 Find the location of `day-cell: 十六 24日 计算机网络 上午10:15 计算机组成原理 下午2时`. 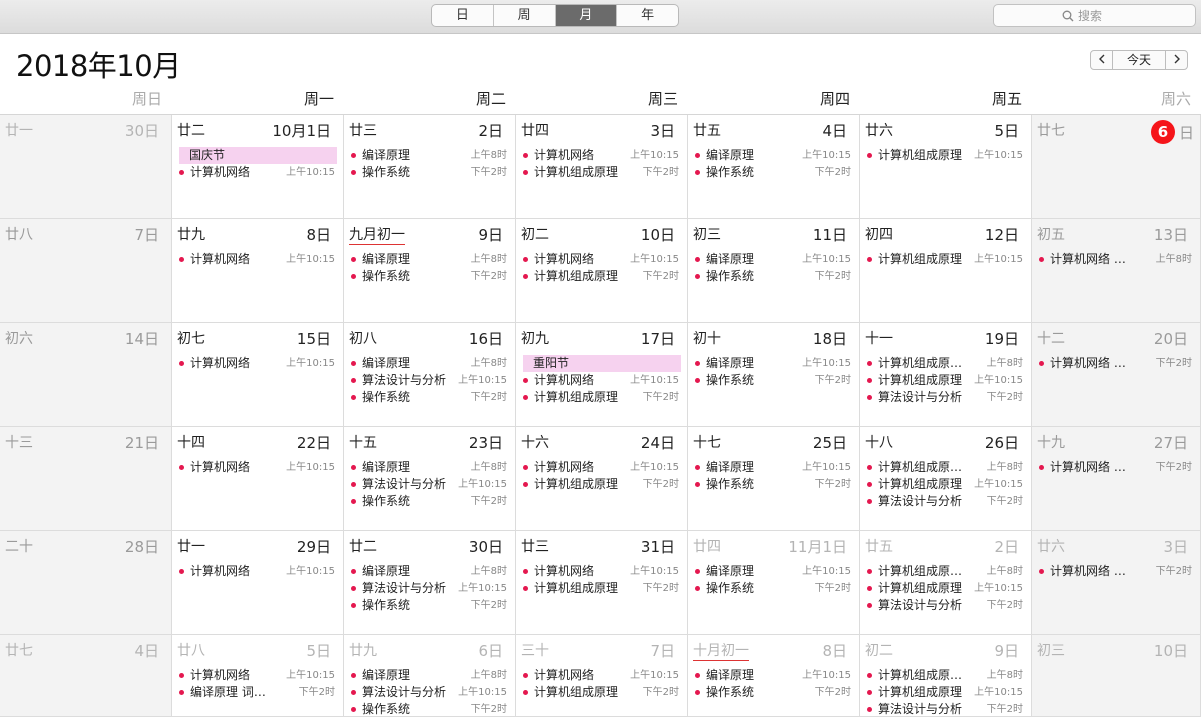

day-cell: 十六 24日 计算机网络 上午10:15 计算机组成原理 下午2时 is located at coordinates (602, 479).